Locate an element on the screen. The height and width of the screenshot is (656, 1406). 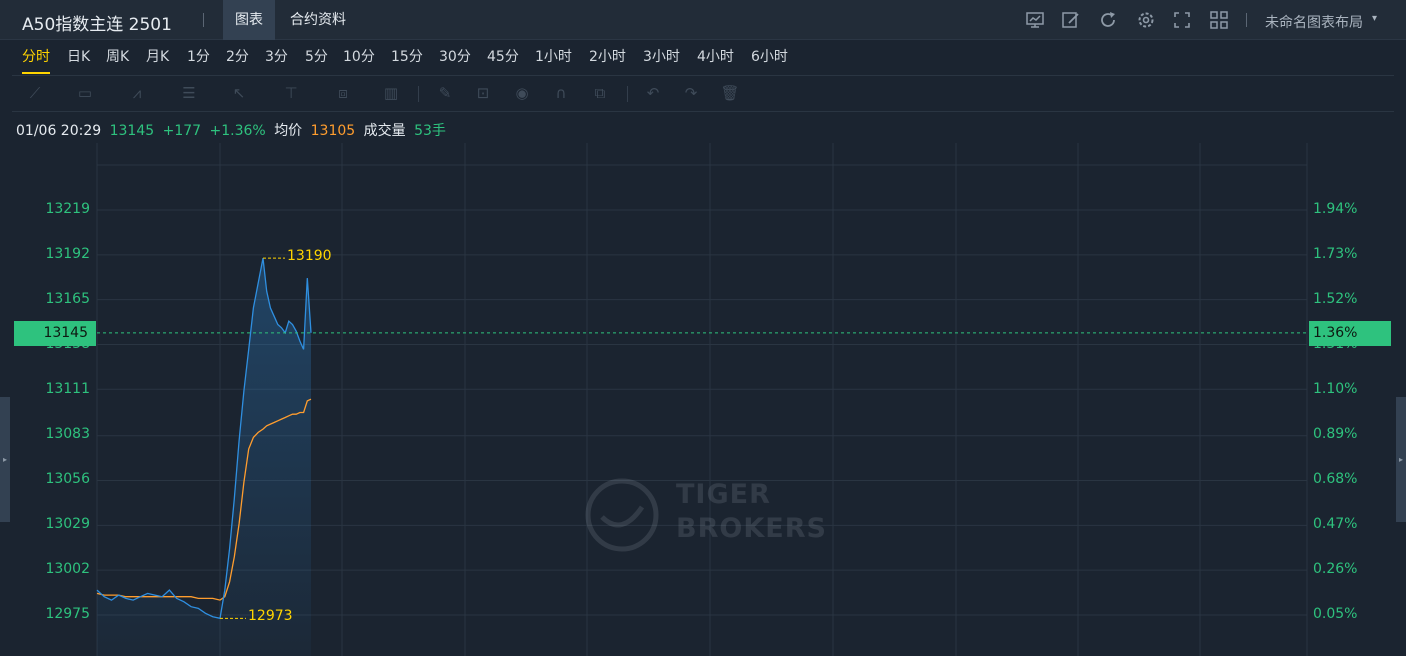
period-6: 3分 is located at coordinates (276, 59).